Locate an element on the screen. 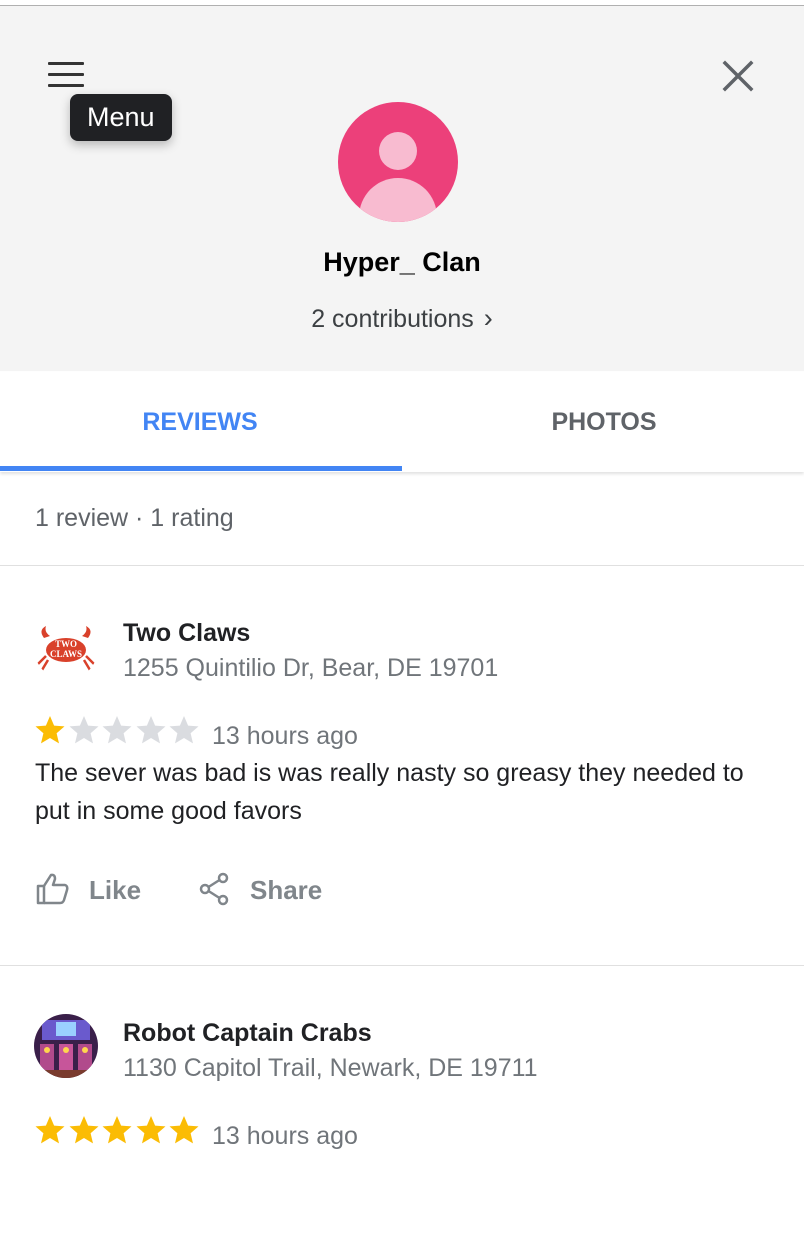 This screenshot has width=804, height=1238. review-summary: 1 review · 1 rating is located at coordinates (134, 518).